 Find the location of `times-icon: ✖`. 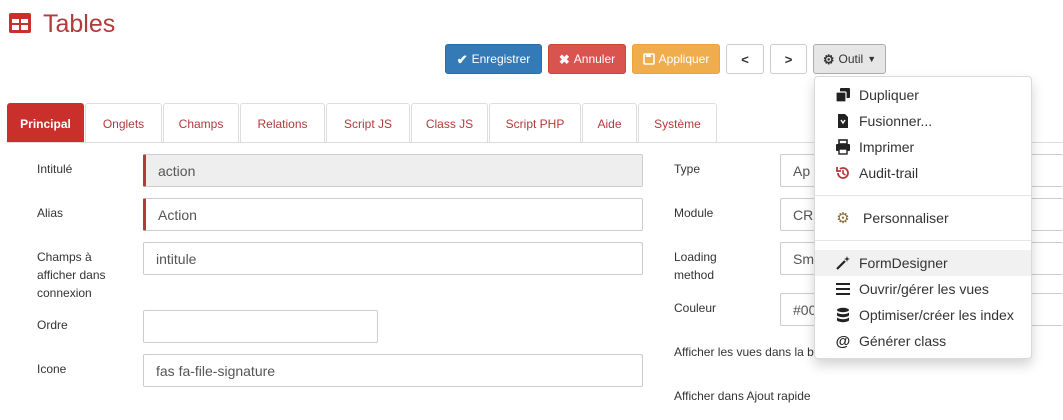

times-icon: ✖ is located at coordinates (564, 59).